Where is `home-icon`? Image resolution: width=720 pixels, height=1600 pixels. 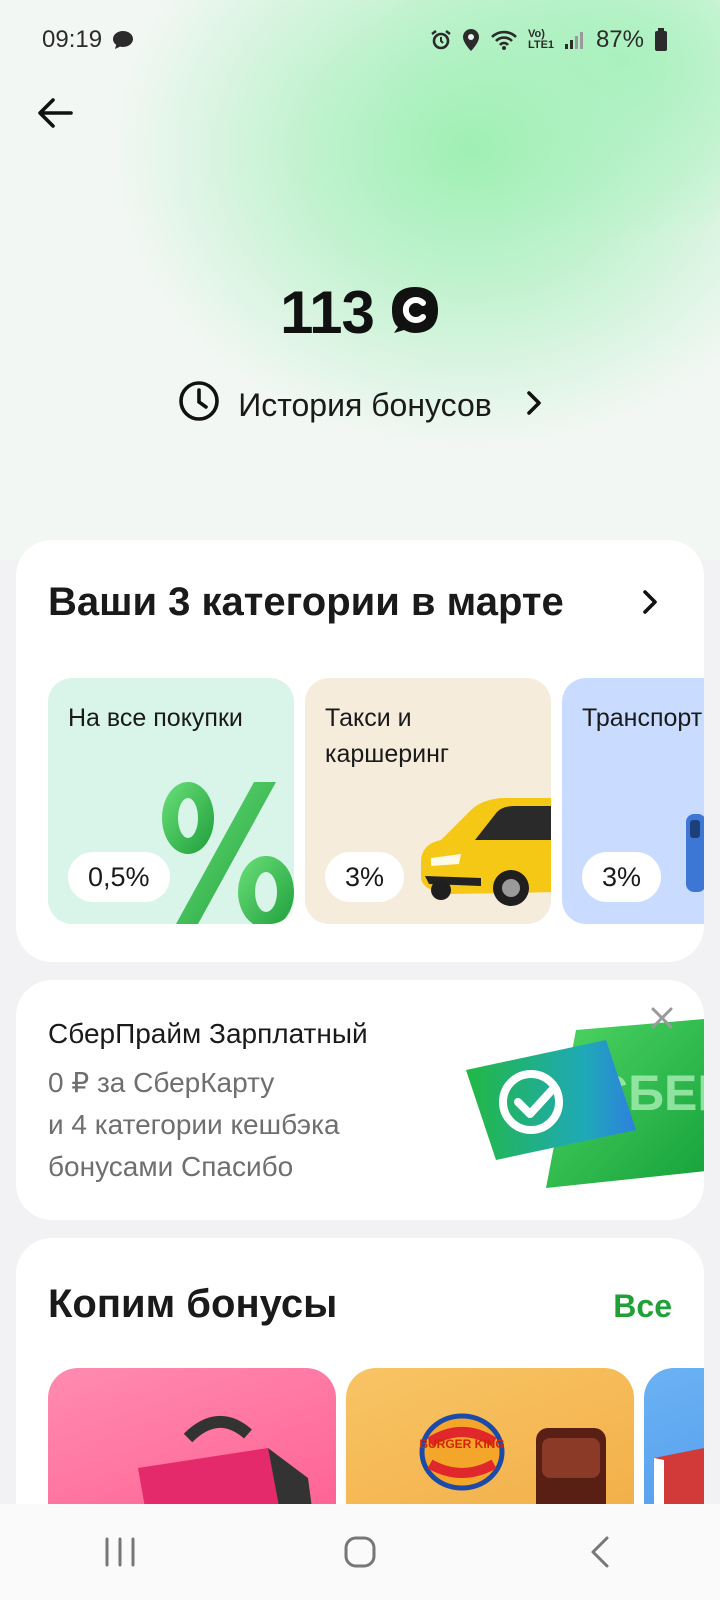
home-icon is located at coordinates (360, 1552).